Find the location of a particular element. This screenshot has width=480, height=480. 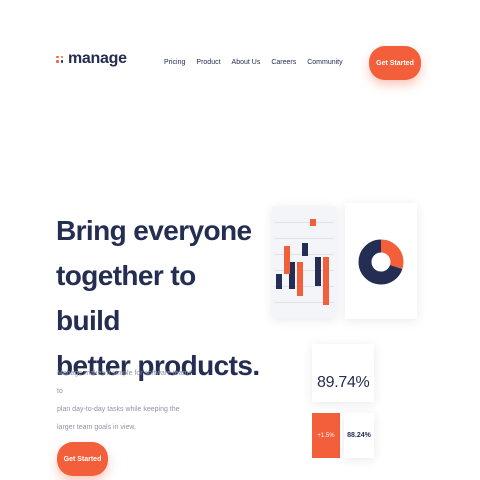

bar-chart-card is located at coordinates (304, 262).